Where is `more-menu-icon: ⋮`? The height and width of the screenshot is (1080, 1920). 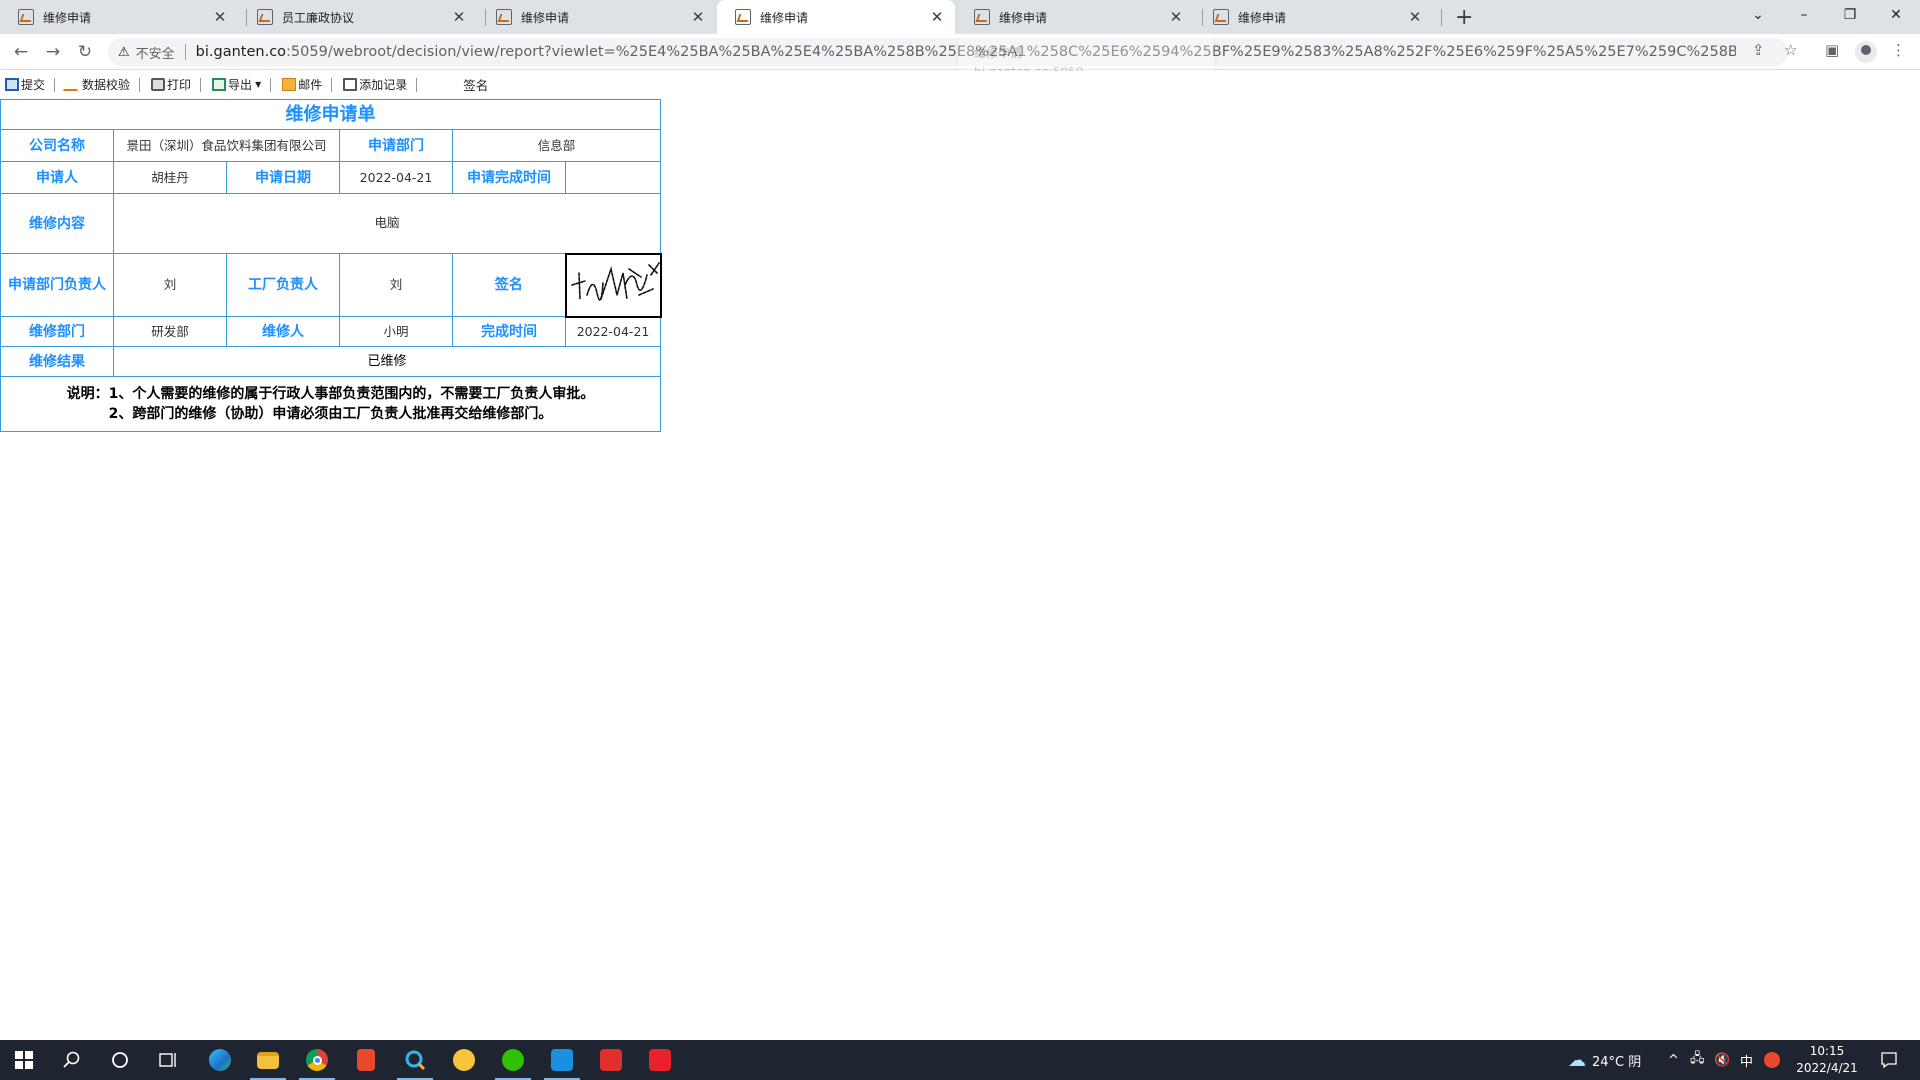 more-menu-icon: ⋮ is located at coordinates (1898, 50).